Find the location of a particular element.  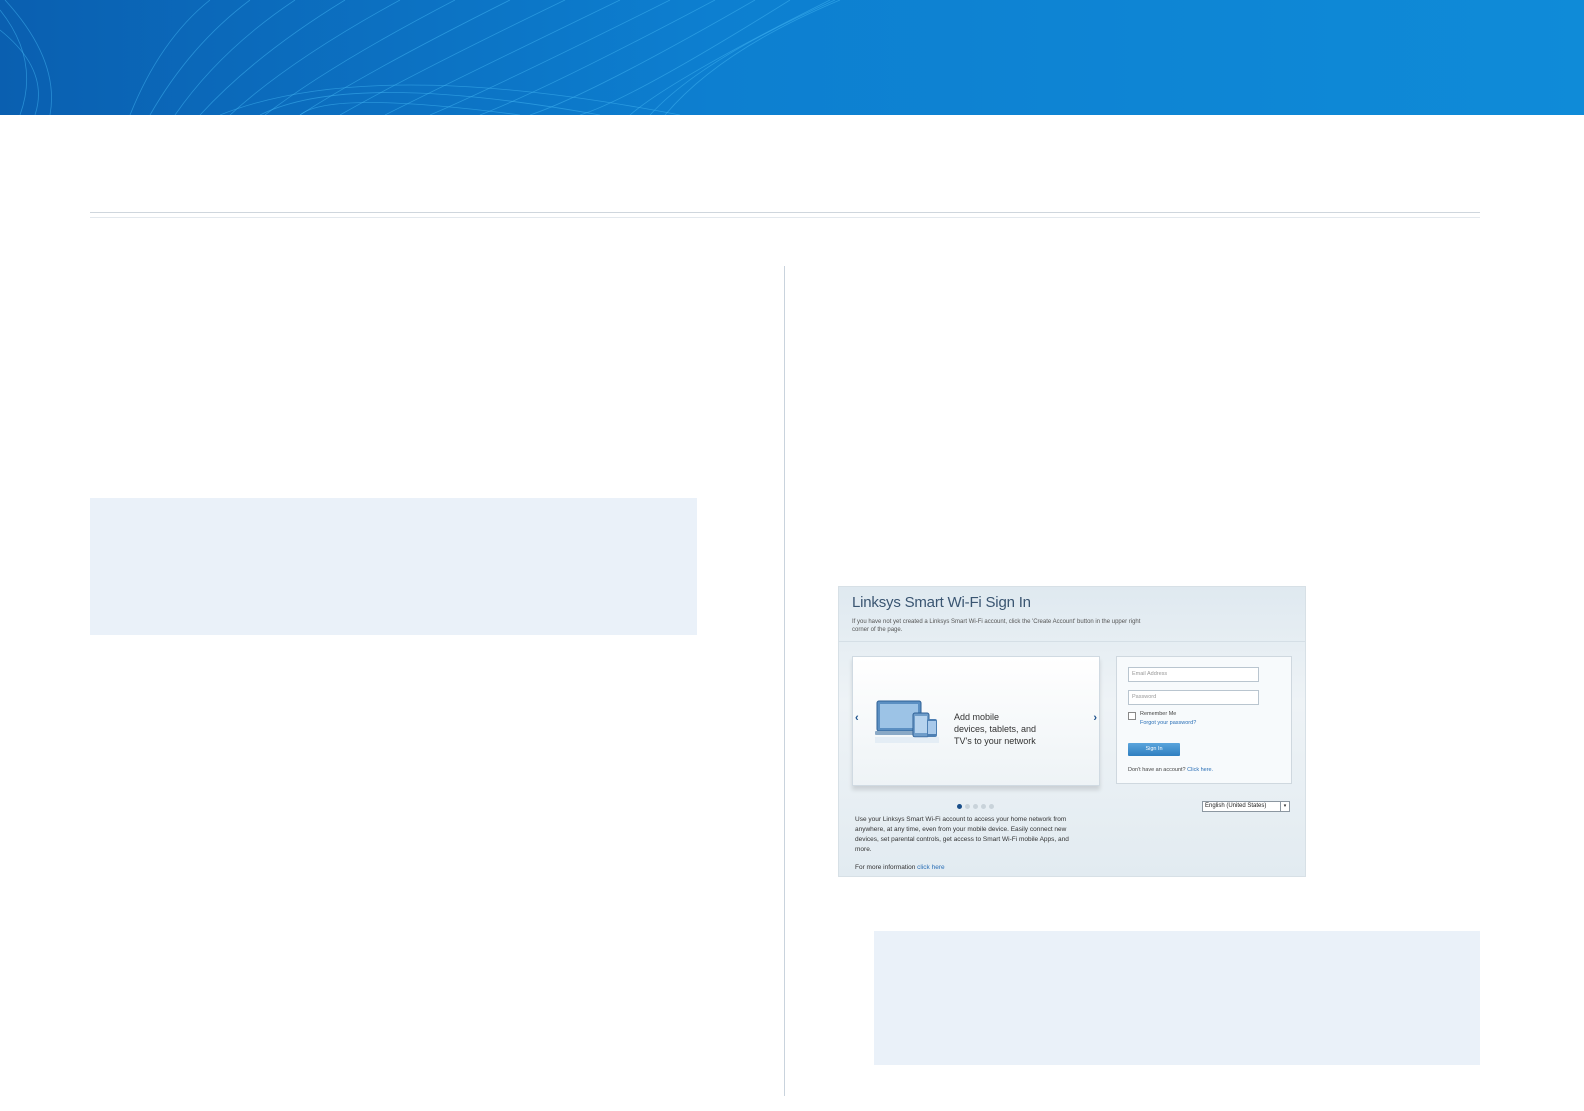

column-divider is located at coordinates (784, 681).